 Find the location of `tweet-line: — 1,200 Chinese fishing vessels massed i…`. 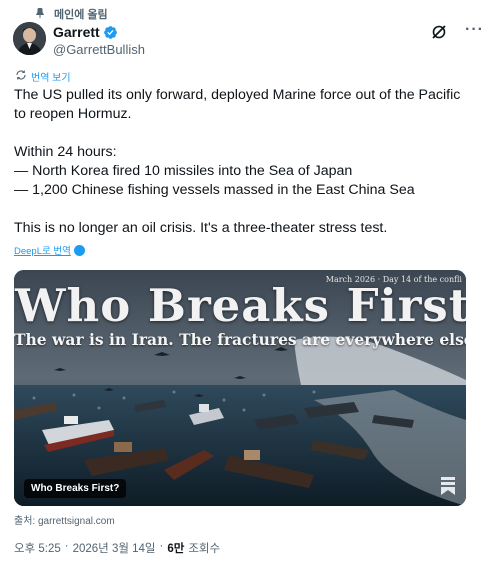

tweet-line: — 1,200 Chinese fishing vessels massed i… is located at coordinates (214, 190).